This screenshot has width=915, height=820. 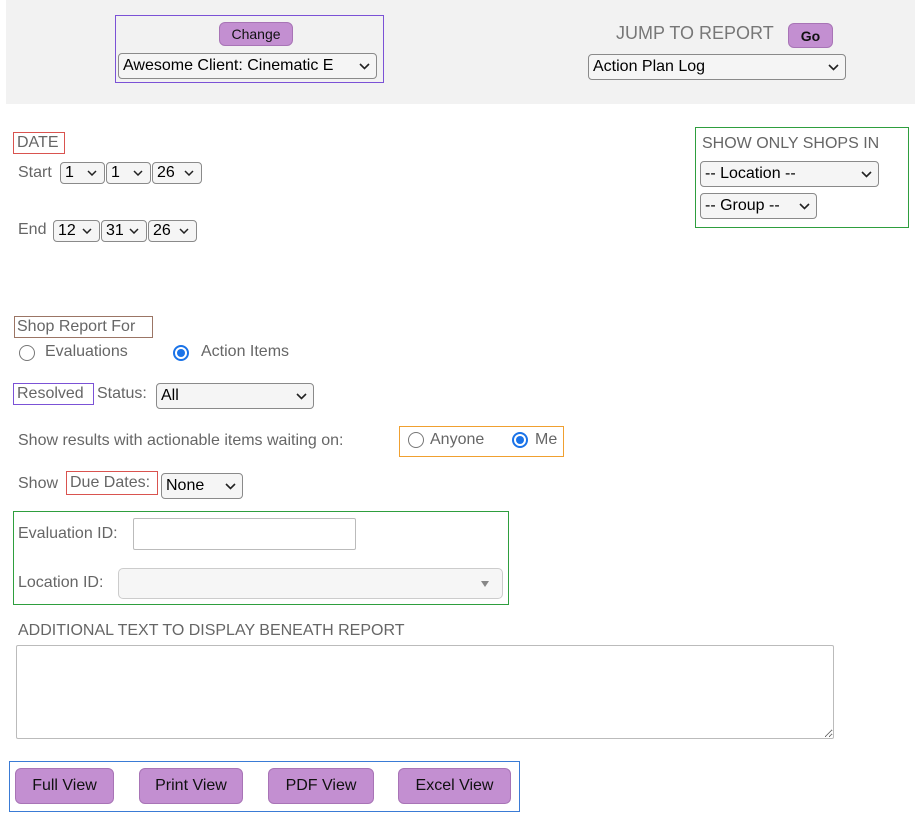 What do you see at coordinates (115, 230) in the screenshot?
I see `end-day-value: 31` at bounding box center [115, 230].